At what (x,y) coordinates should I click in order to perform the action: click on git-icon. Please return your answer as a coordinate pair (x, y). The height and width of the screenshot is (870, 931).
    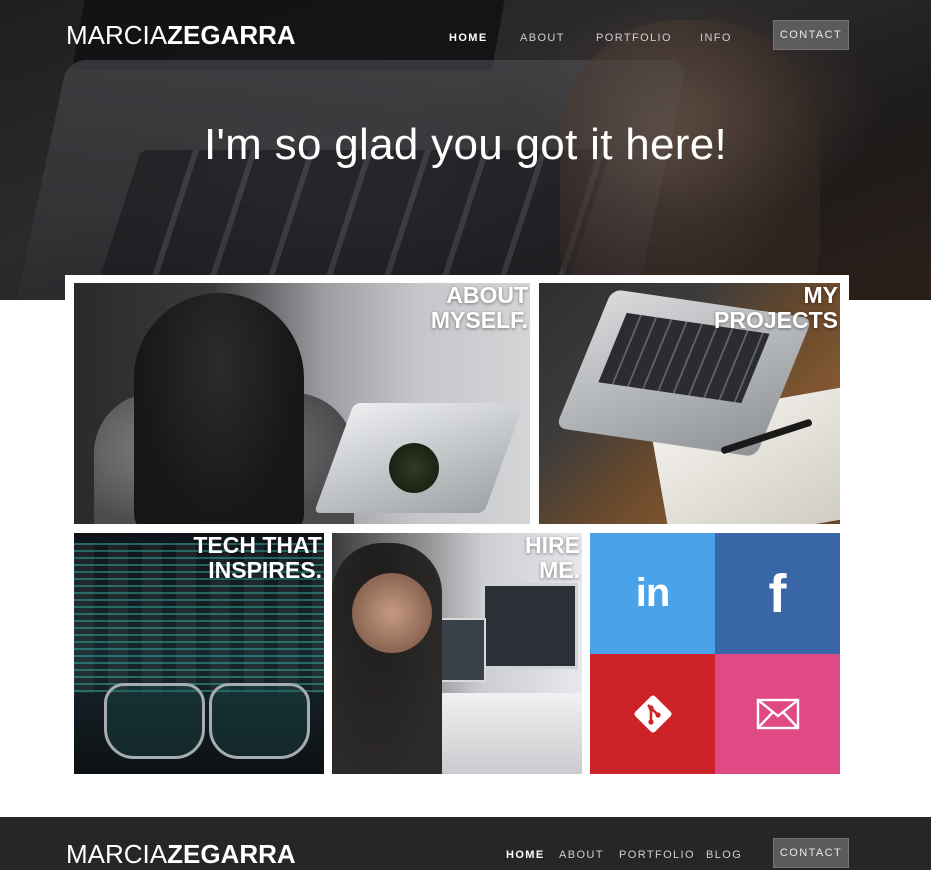
    Looking at the image, I should click on (652, 714).